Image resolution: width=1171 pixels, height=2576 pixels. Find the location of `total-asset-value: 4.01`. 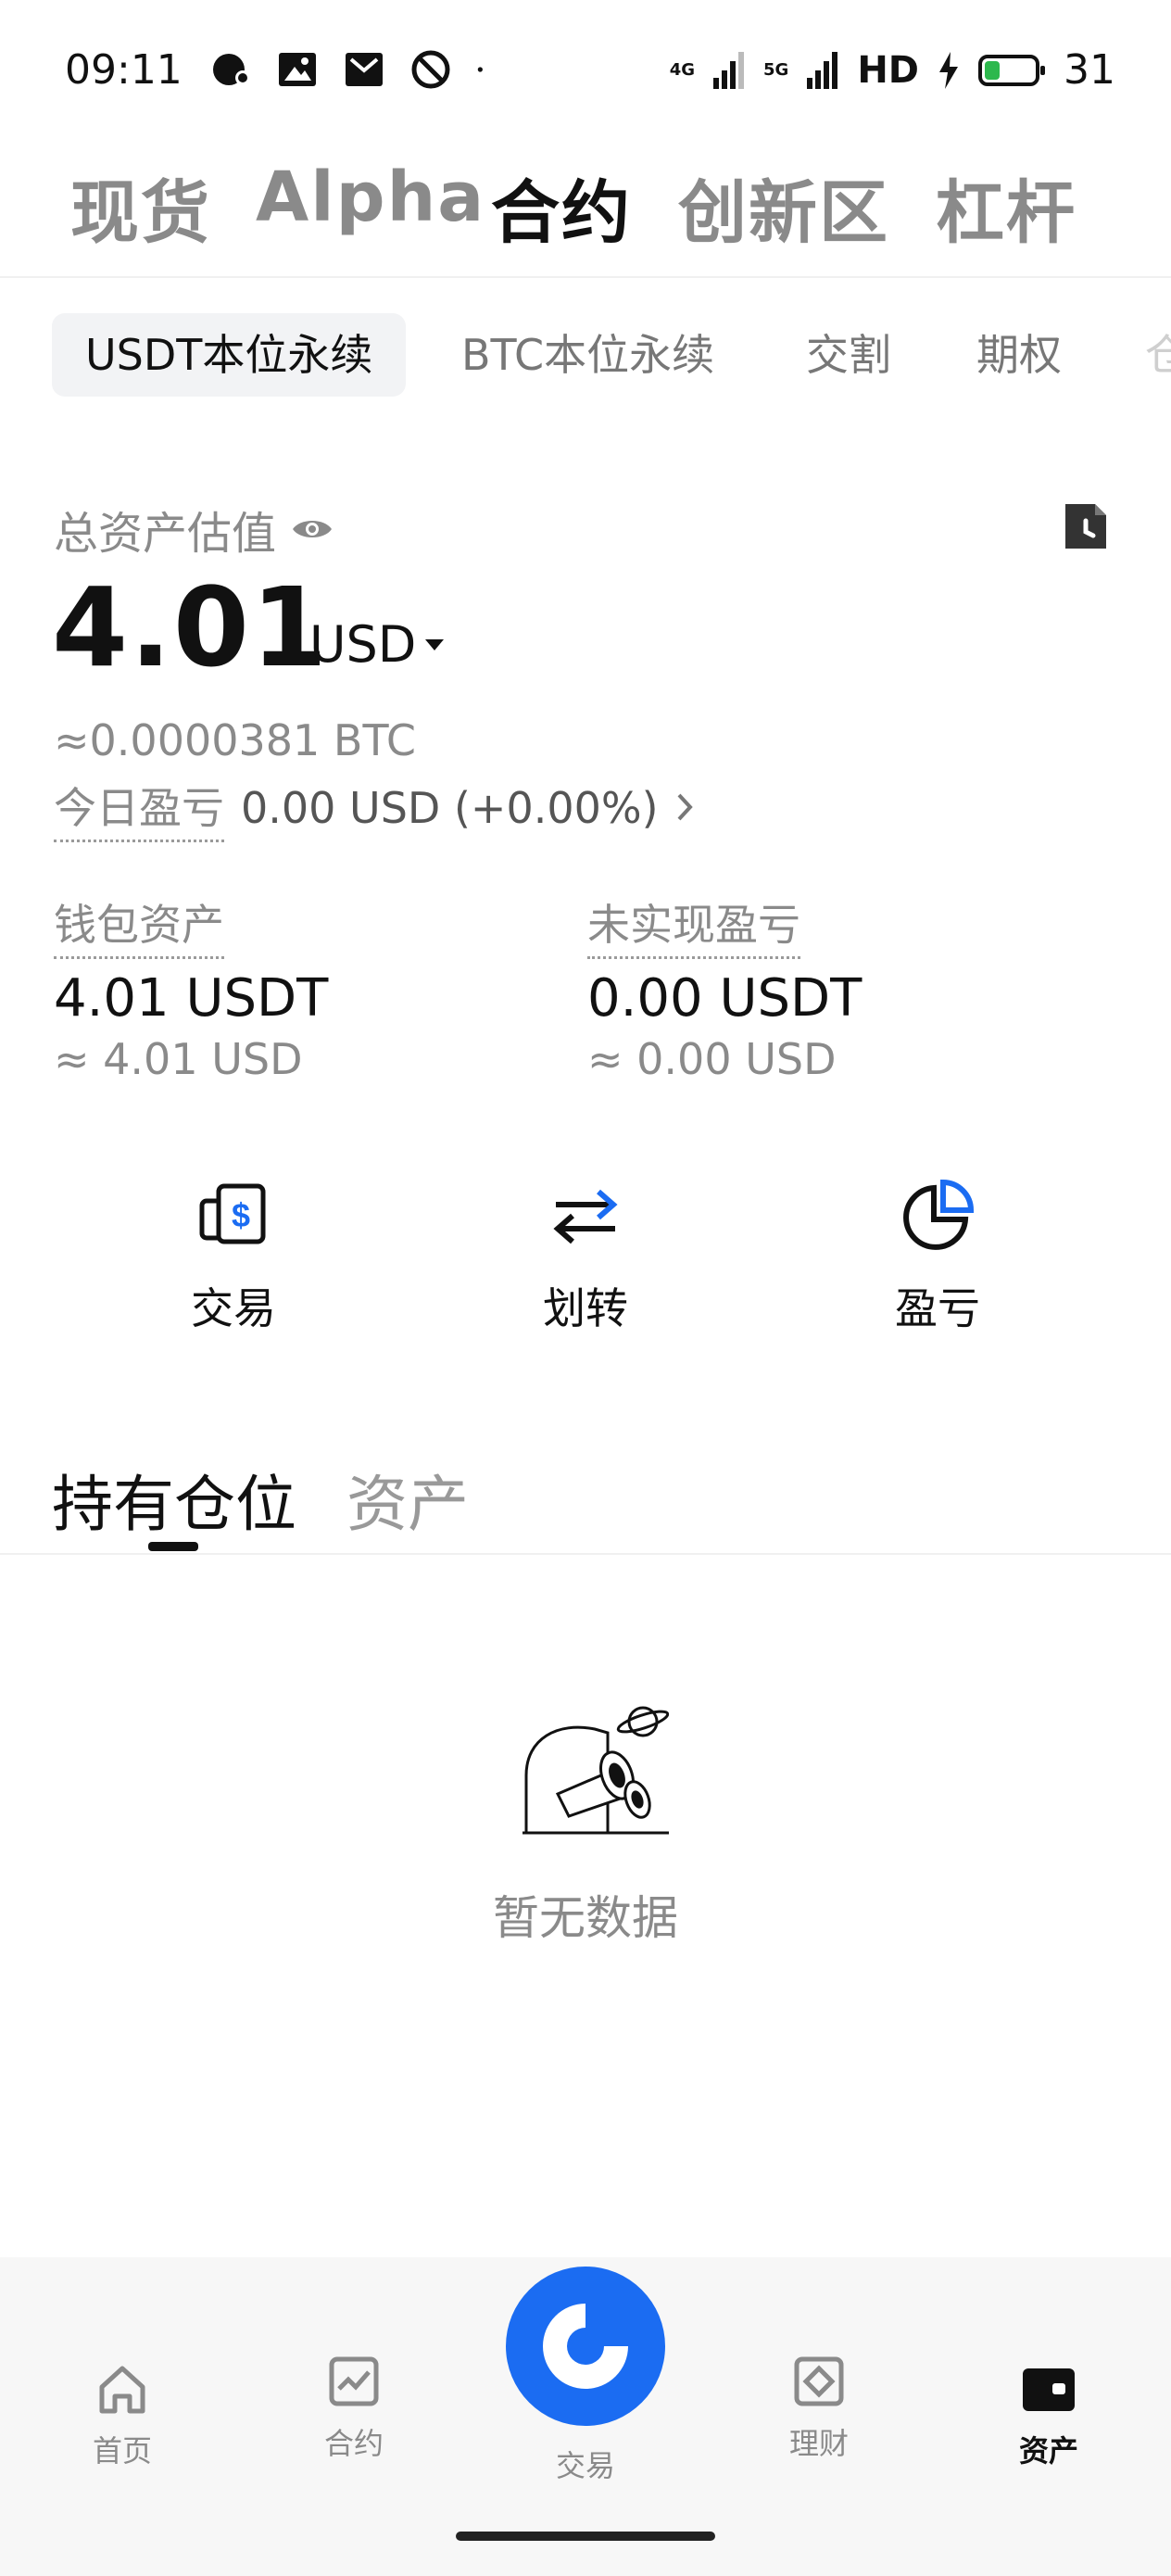

total-asset-value: 4.01 is located at coordinates (191, 627).